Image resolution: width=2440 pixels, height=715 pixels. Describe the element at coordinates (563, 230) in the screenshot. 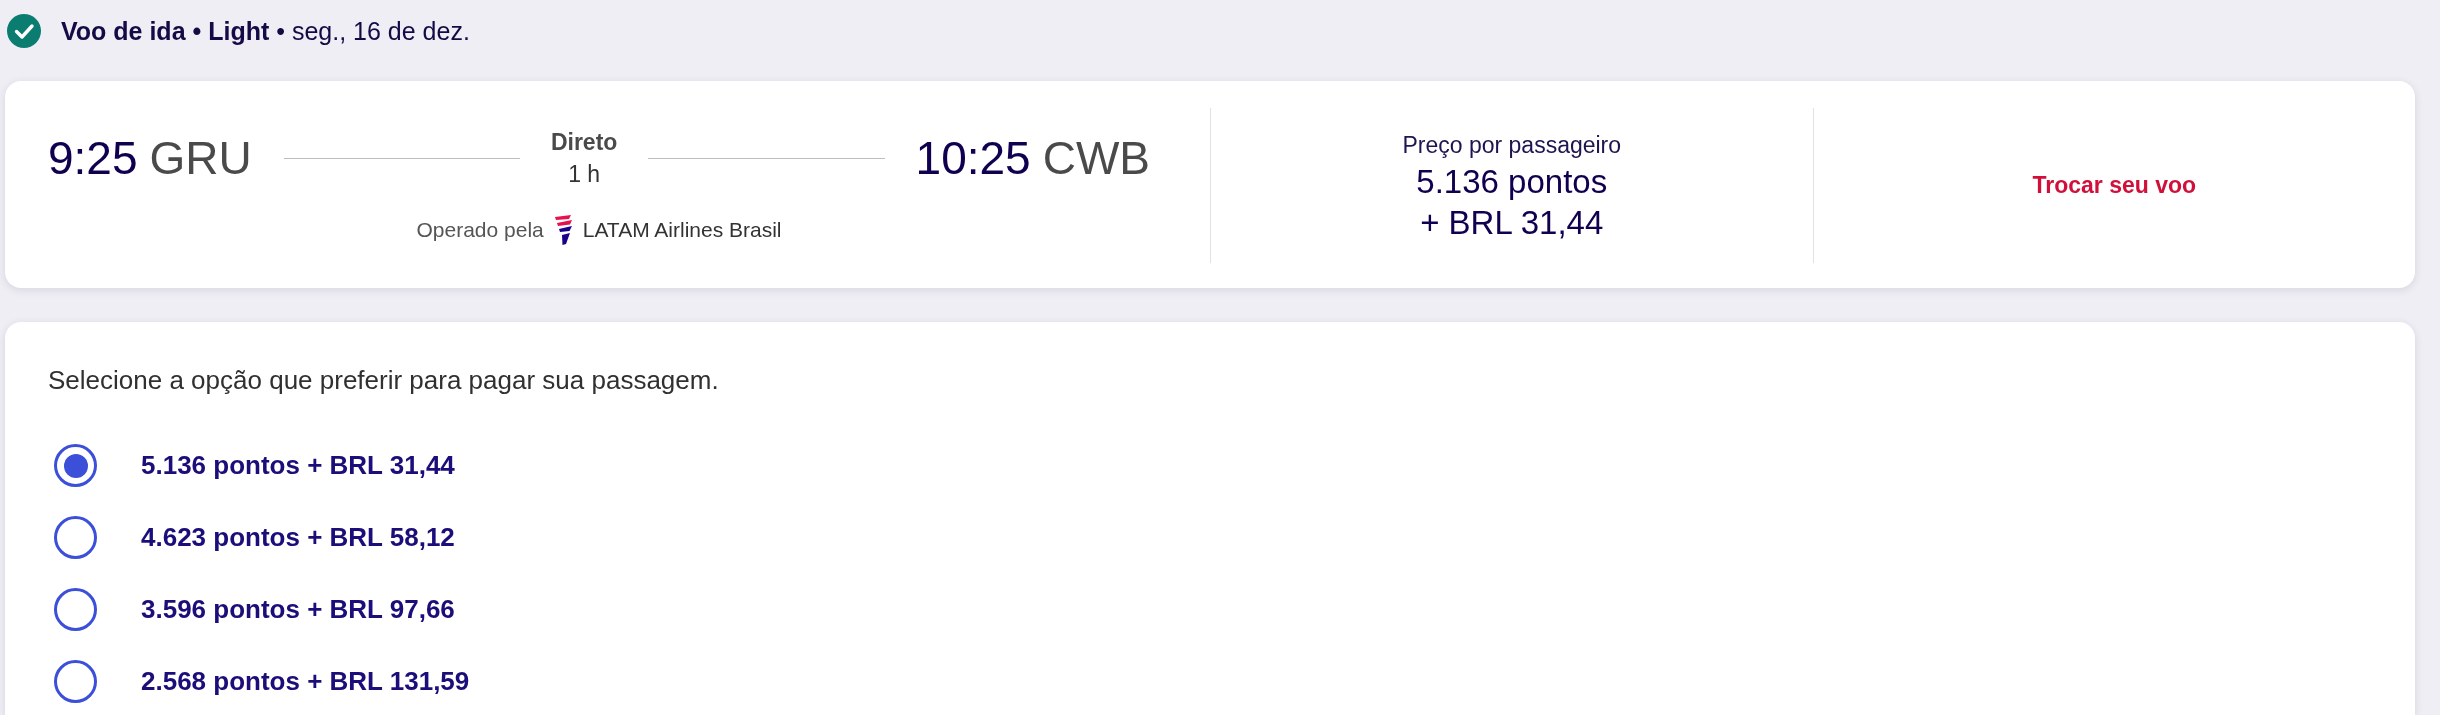

I see `airline-logo-icon` at that location.